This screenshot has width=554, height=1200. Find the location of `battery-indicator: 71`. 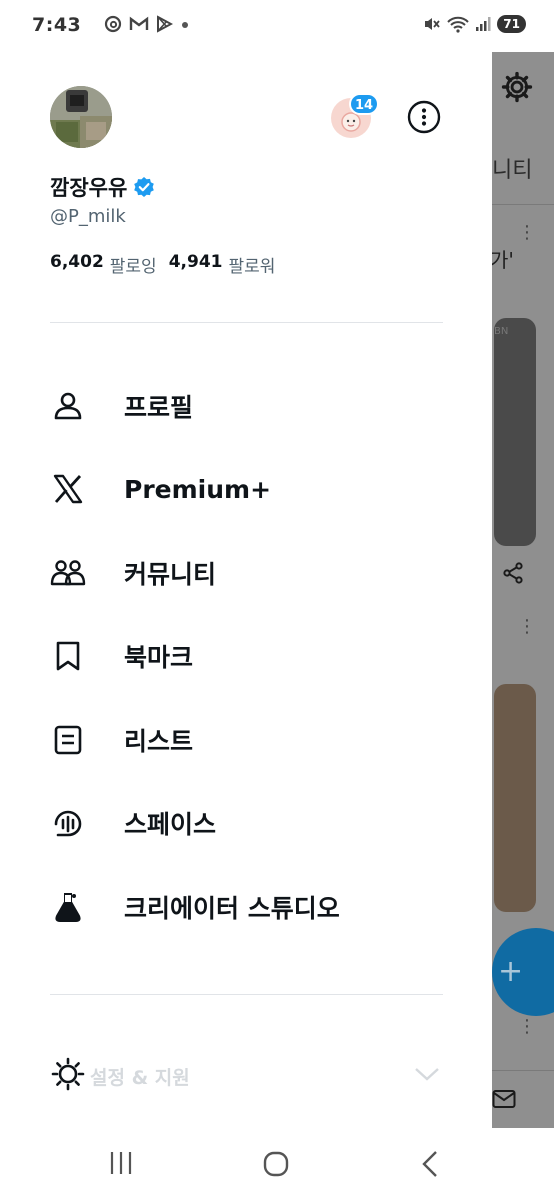

battery-indicator: 71 is located at coordinates (511, 24).